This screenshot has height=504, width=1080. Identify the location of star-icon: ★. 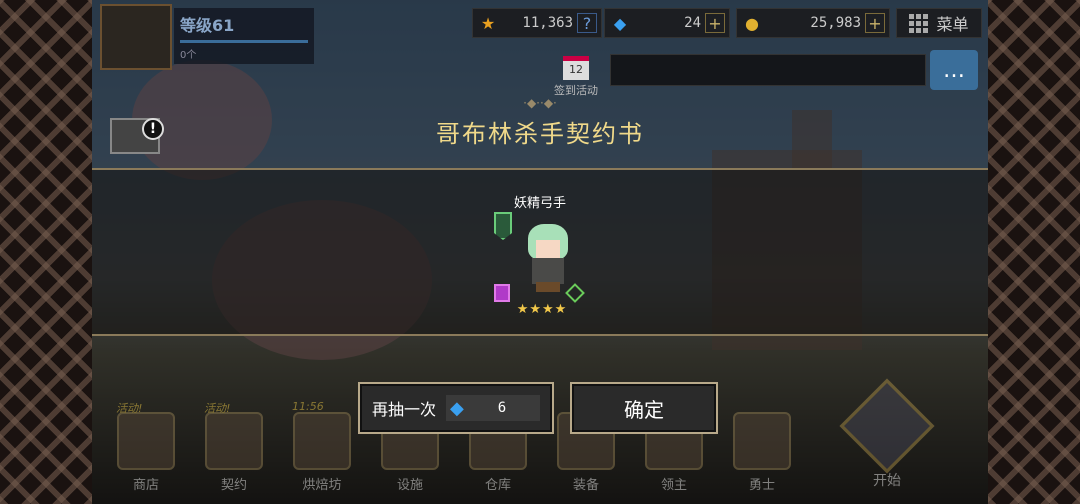
(488, 23).